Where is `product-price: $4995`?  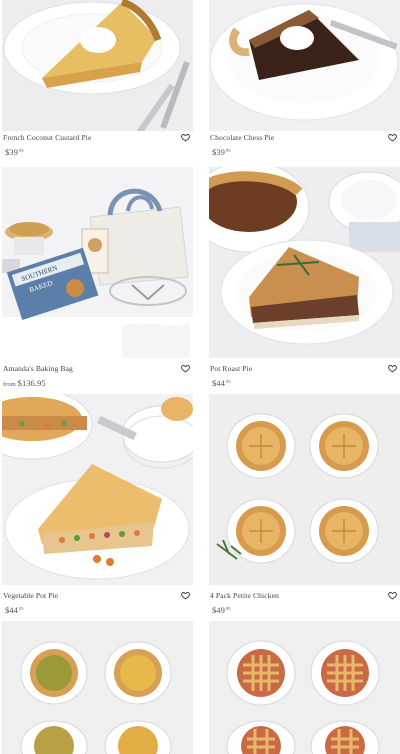 product-price: $4995 is located at coordinates (221, 610).